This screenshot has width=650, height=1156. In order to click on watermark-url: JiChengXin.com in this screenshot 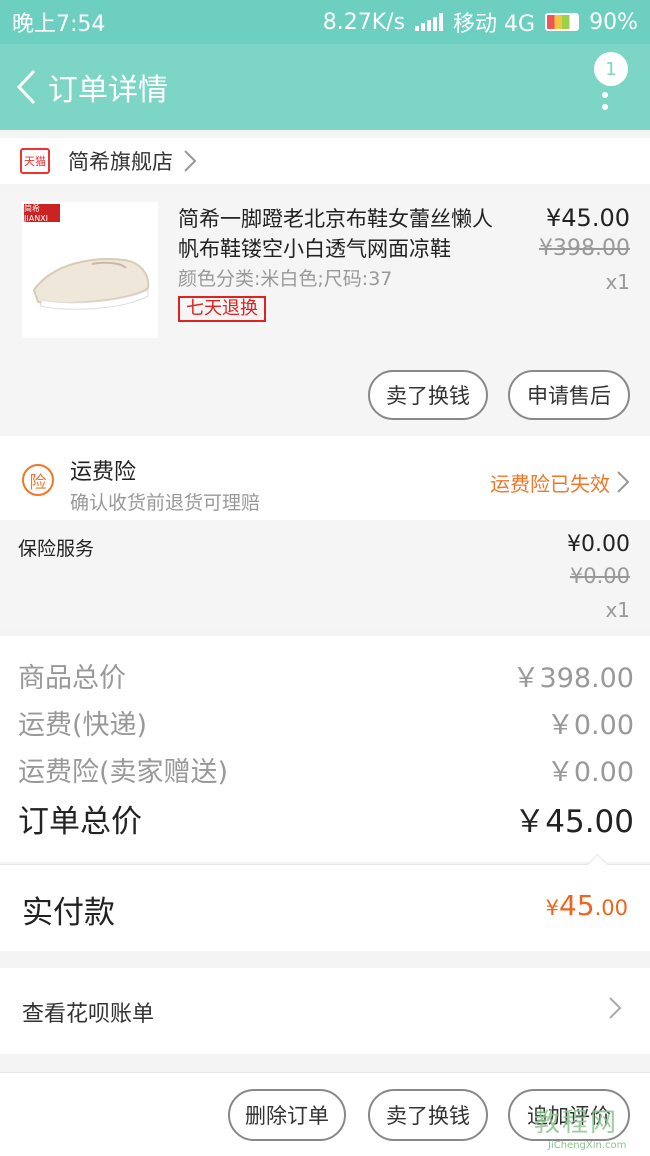, I will do `click(587, 1145)`.